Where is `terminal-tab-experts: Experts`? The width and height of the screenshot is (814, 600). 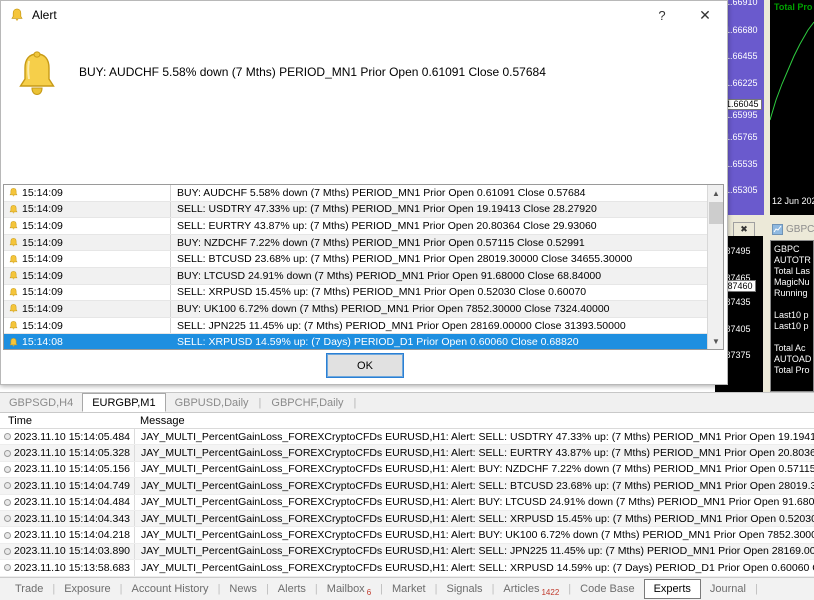 terminal-tab-experts: Experts is located at coordinates (672, 589).